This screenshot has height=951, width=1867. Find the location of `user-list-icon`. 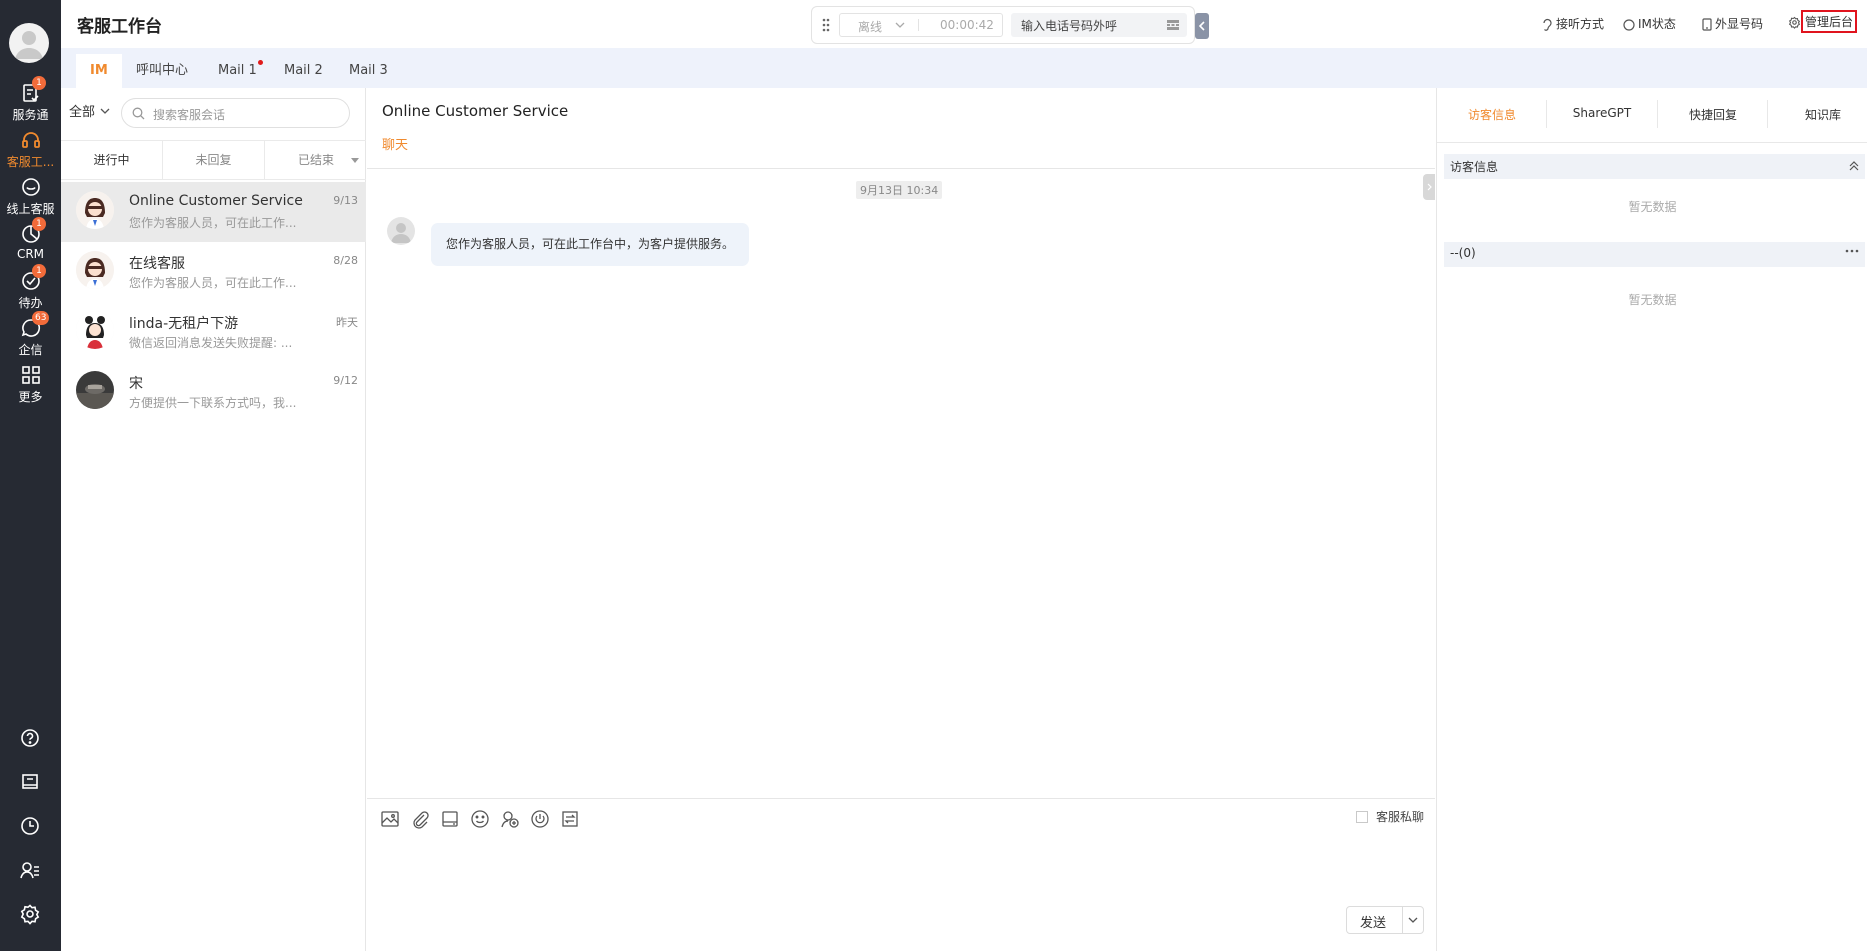

user-list-icon is located at coordinates (30, 870).